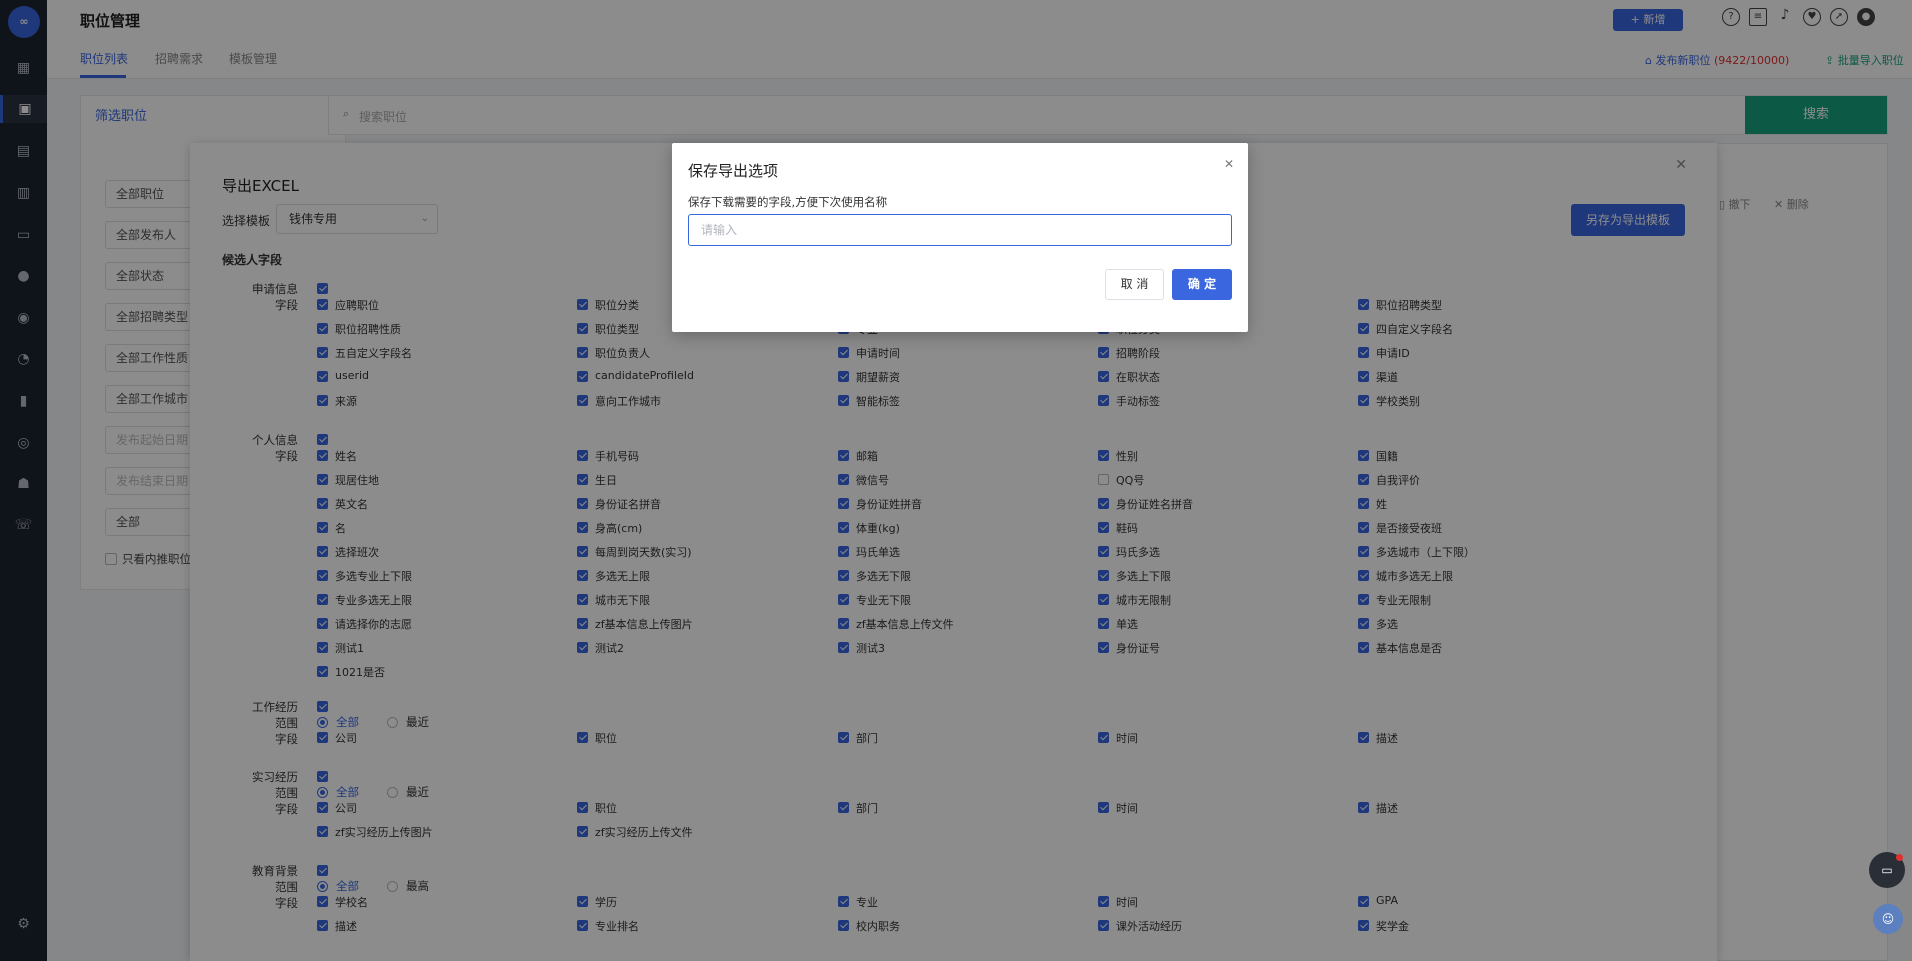 This screenshot has height=961, width=1912. What do you see at coordinates (1888, 919) in the screenshot?
I see `robot-assistant-icon: ☺` at bounding box center [1888, 919].